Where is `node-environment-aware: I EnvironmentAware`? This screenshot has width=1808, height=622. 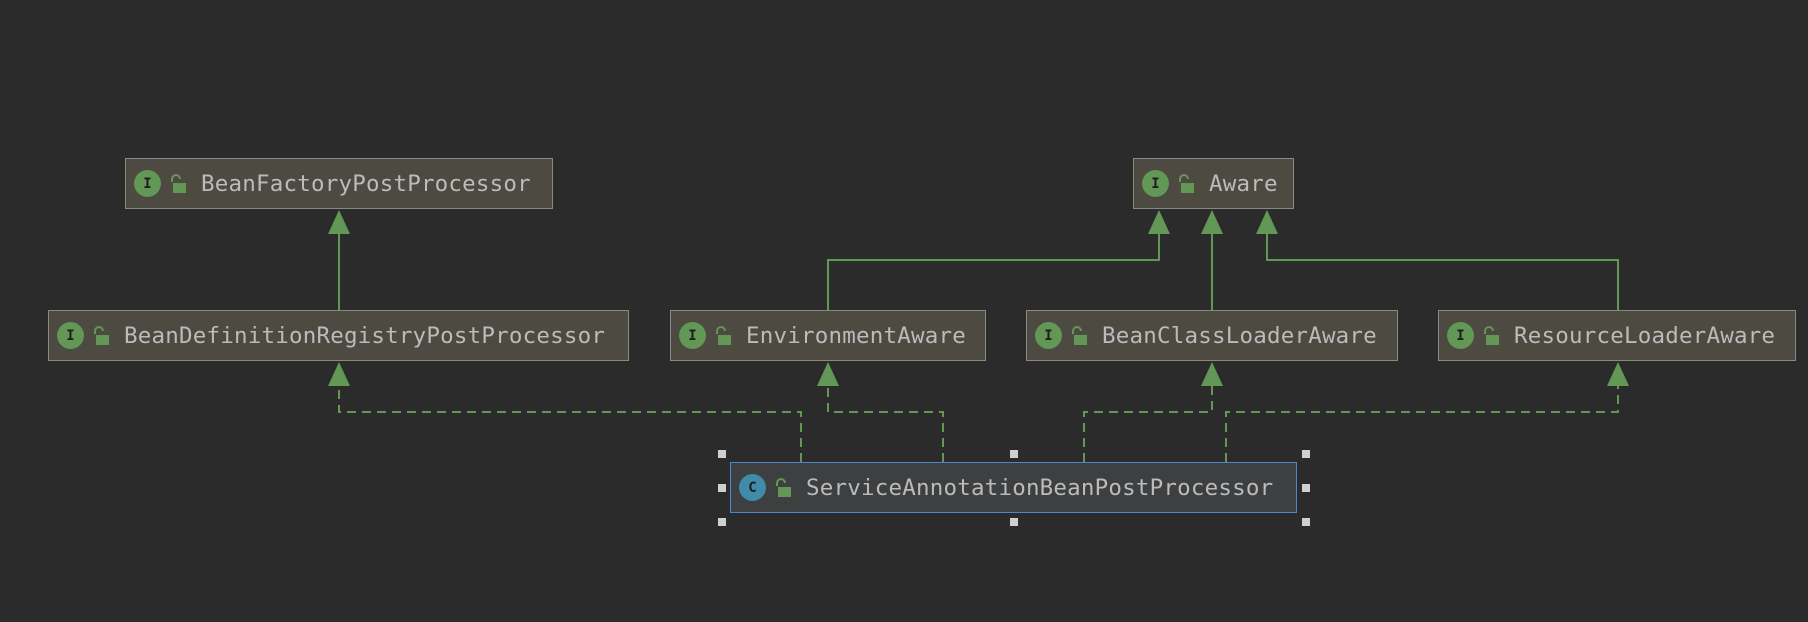
node-environment-aware: I EnvironmentAware is located at coordinates (828, 335).